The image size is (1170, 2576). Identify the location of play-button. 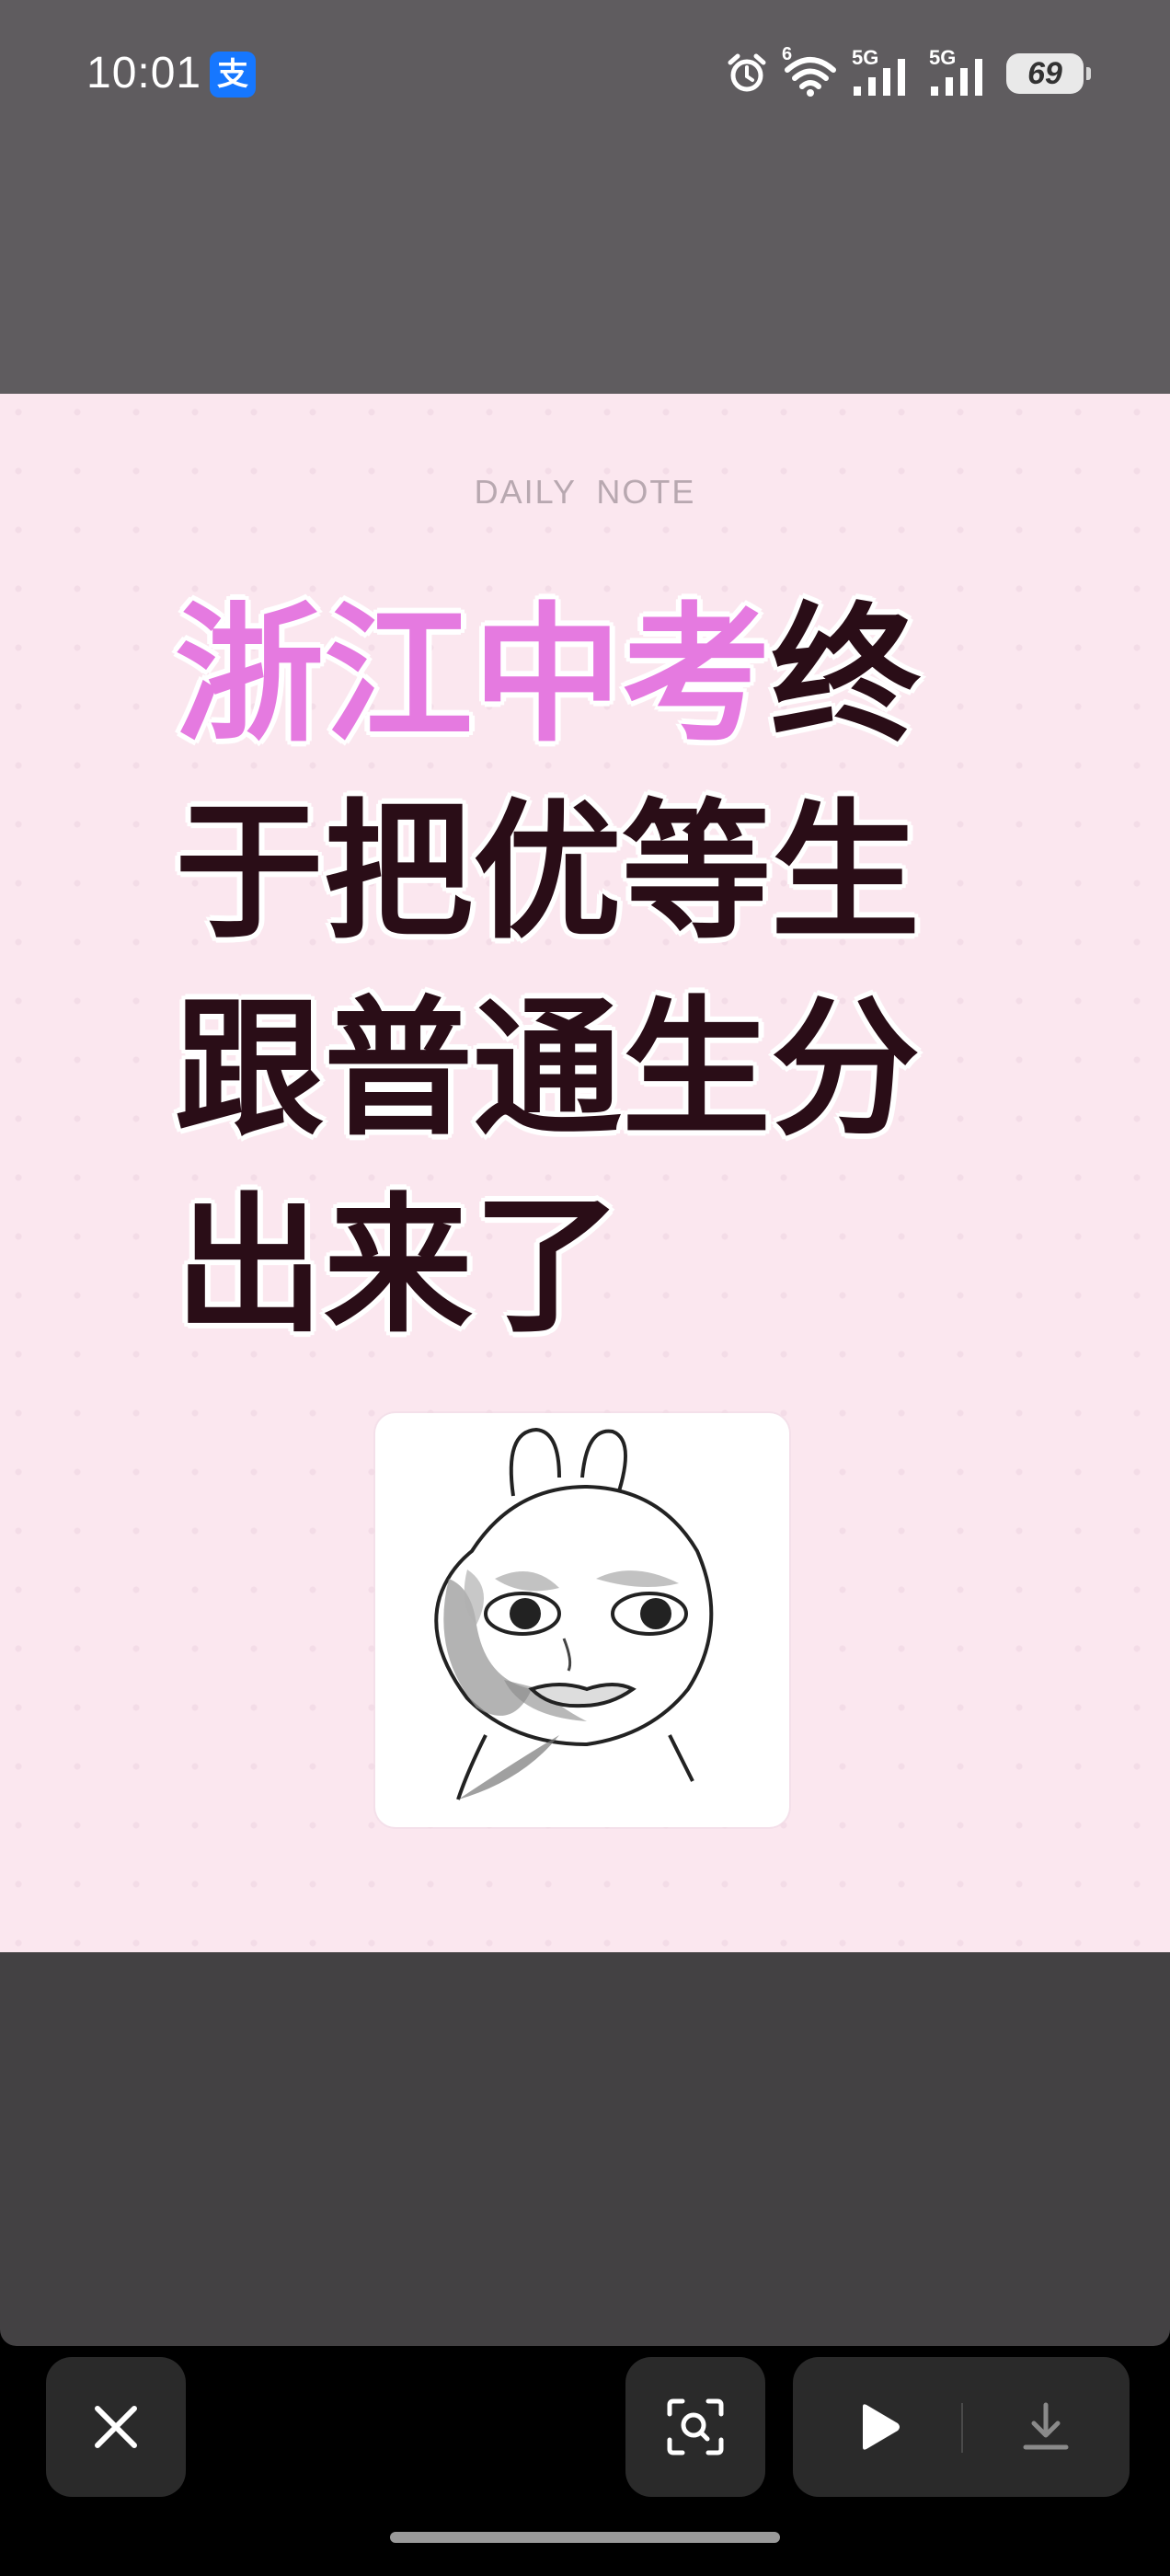
(877, 2427).